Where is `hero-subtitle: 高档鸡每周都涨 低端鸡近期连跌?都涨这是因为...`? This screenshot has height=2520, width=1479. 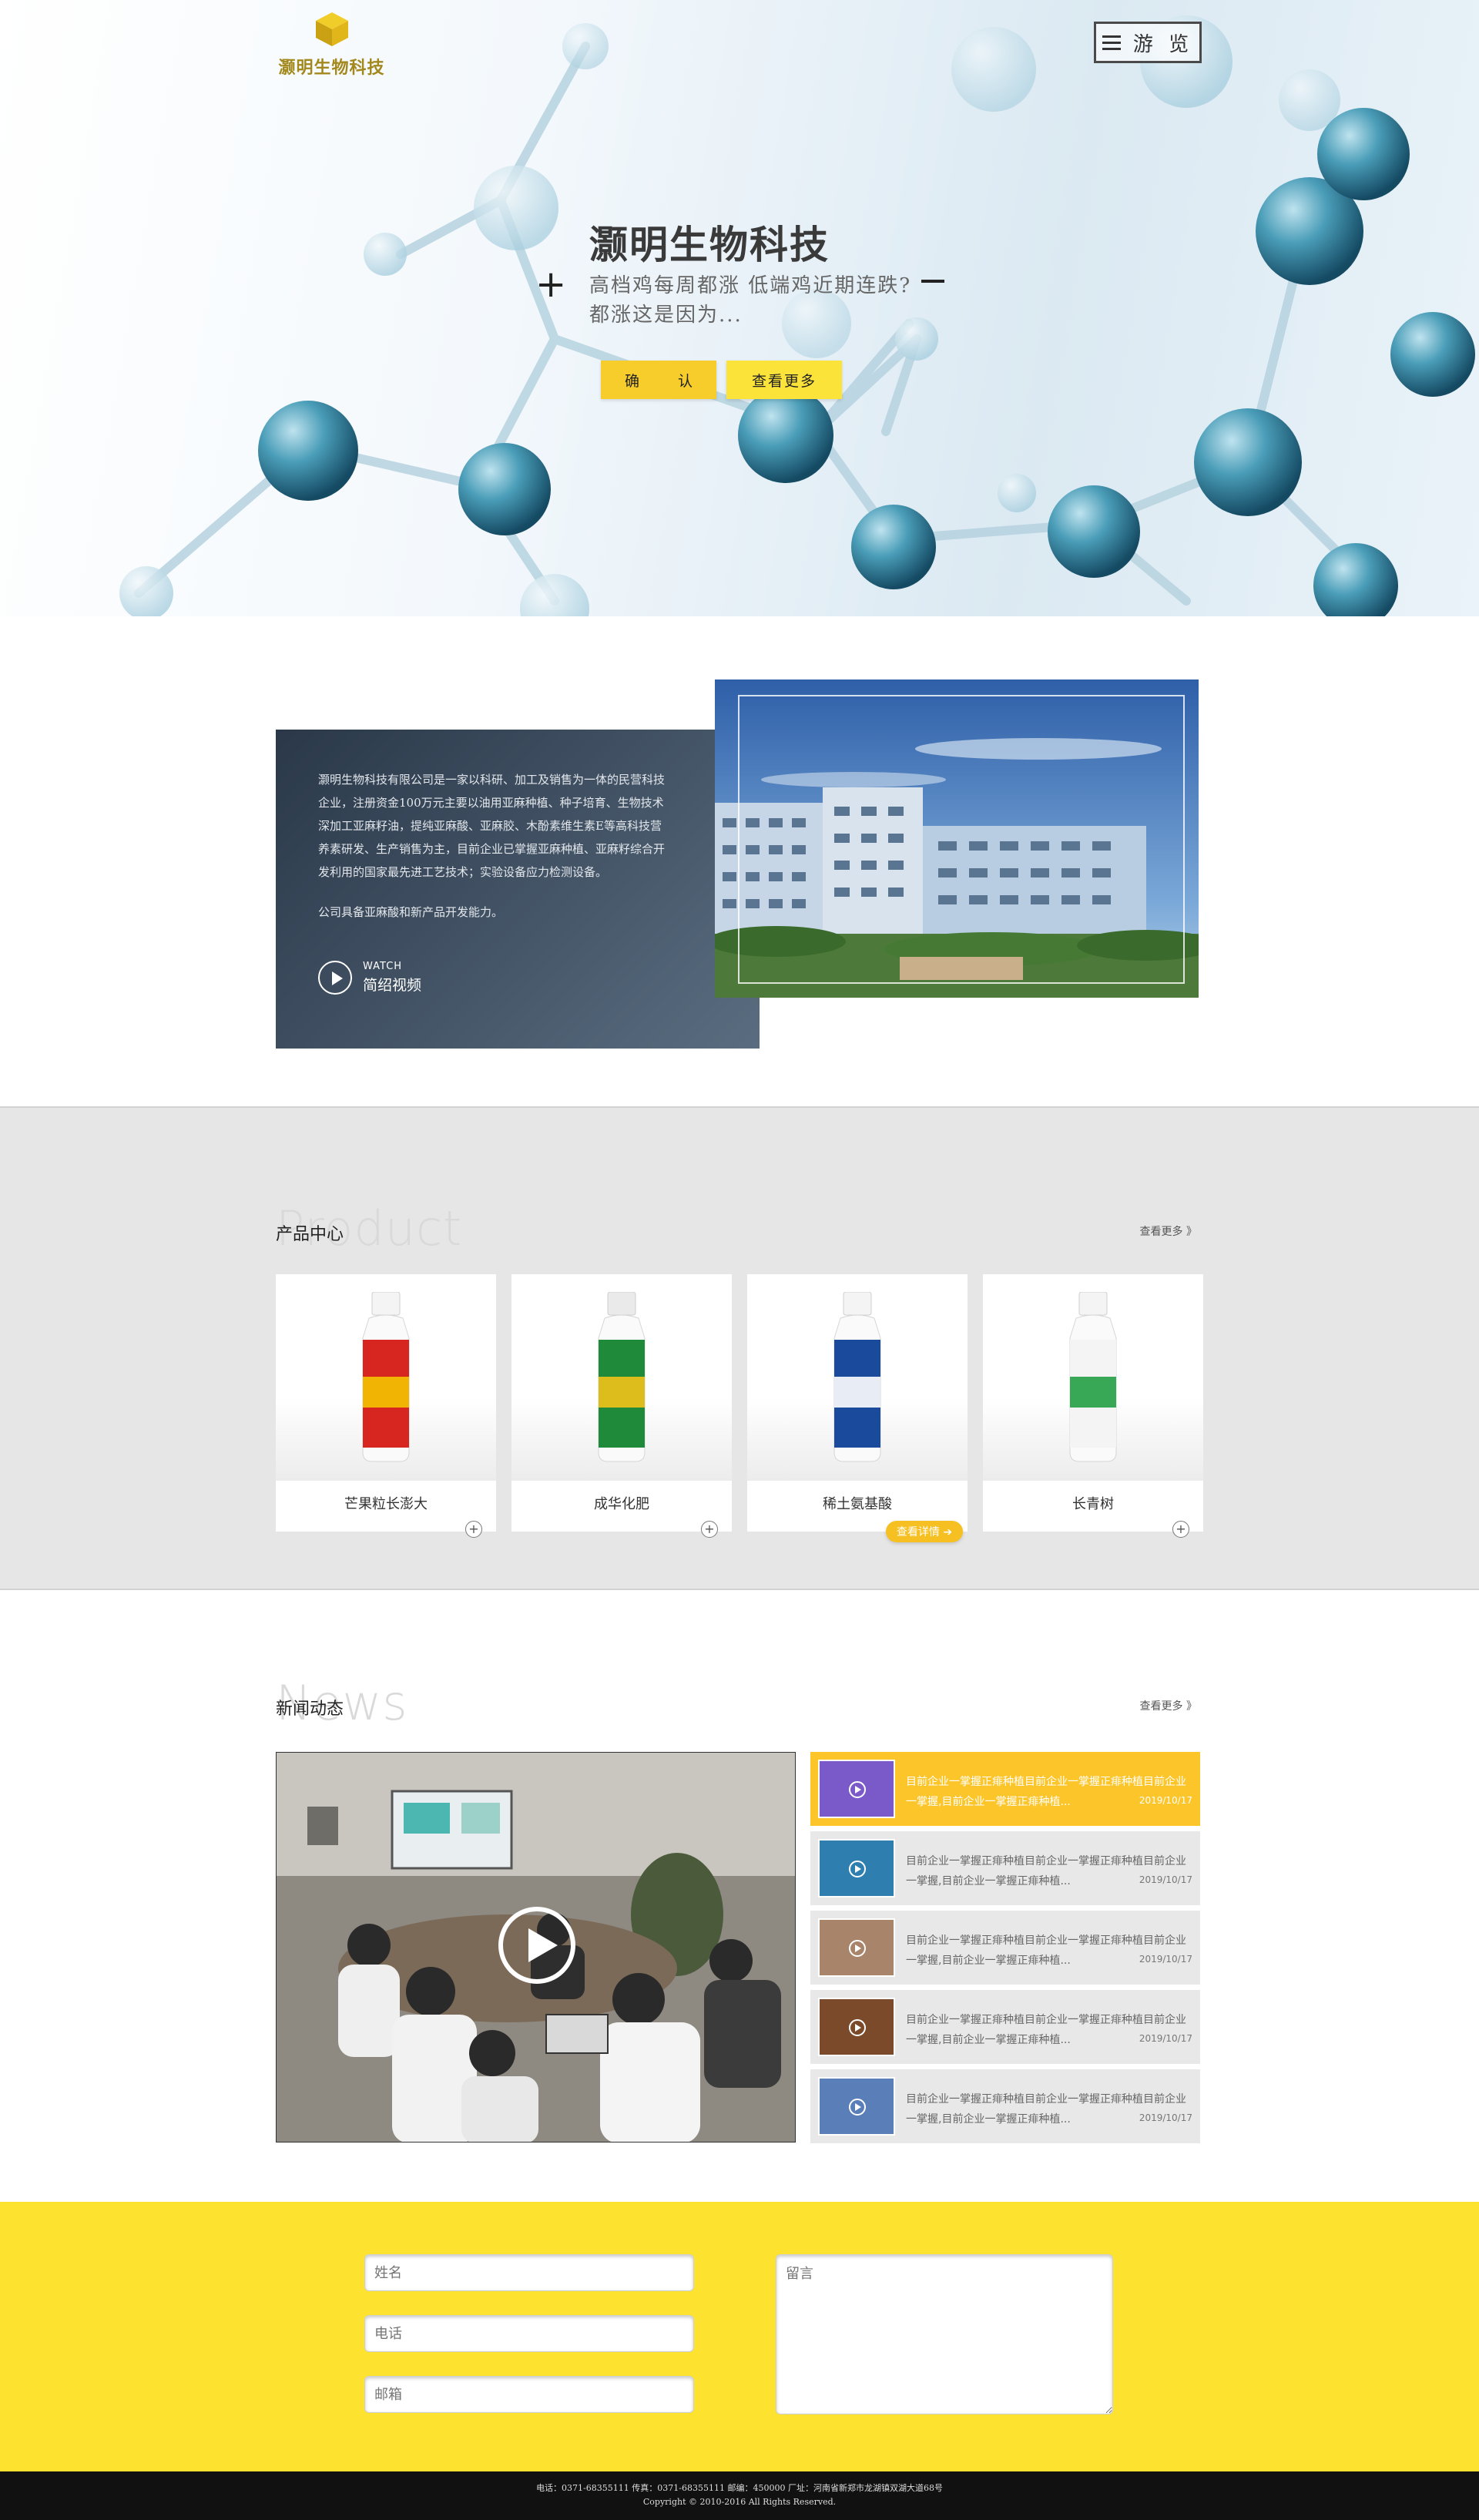
hero-subtitle: 高档鸡每周都涨 低端鸡近期连跌?都涨这是因为... is located at coordinates (750, 300).